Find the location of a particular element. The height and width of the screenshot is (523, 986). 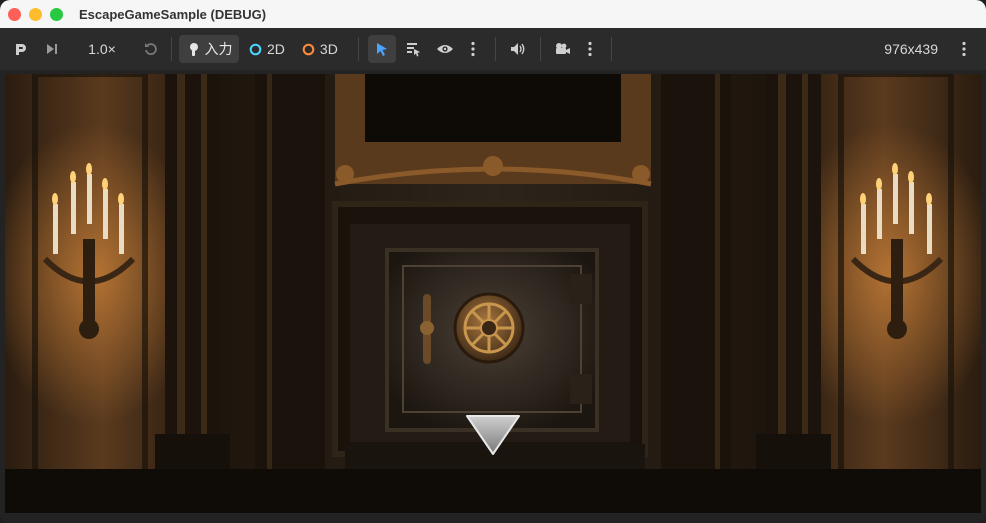

mute-button is located at coordinates (518, 49).